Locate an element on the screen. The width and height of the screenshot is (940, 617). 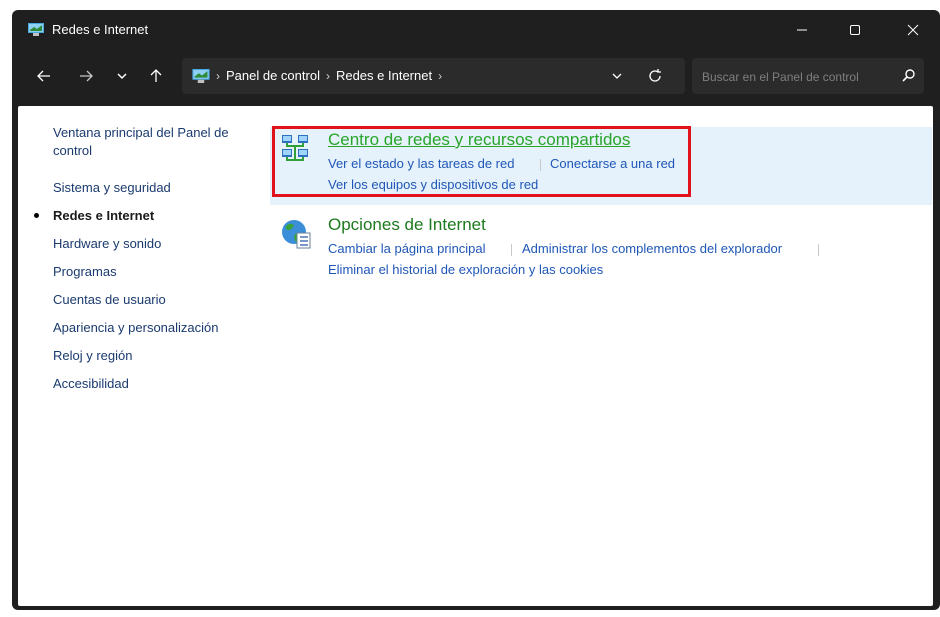
back-arrow-icon is located at coordinates (43, 76).